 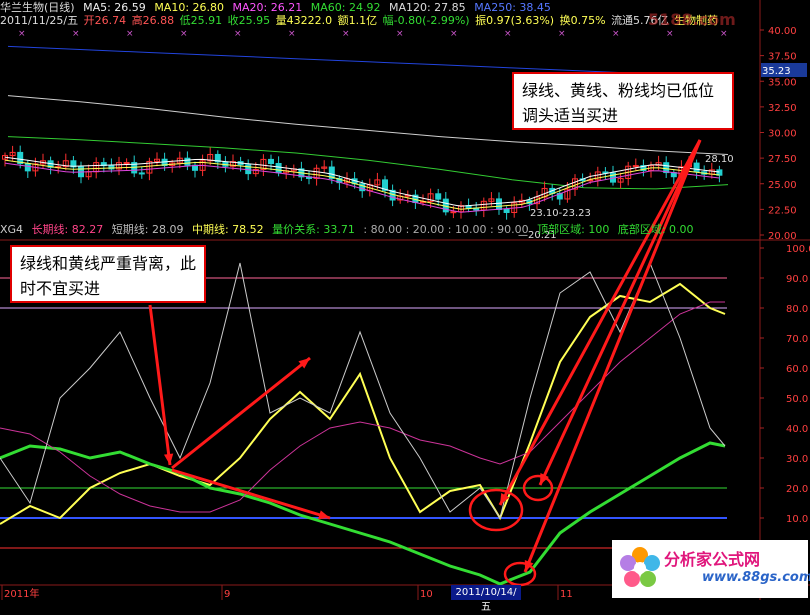 I want to click on watermark: 5188.com, so click(x=692, y=19).